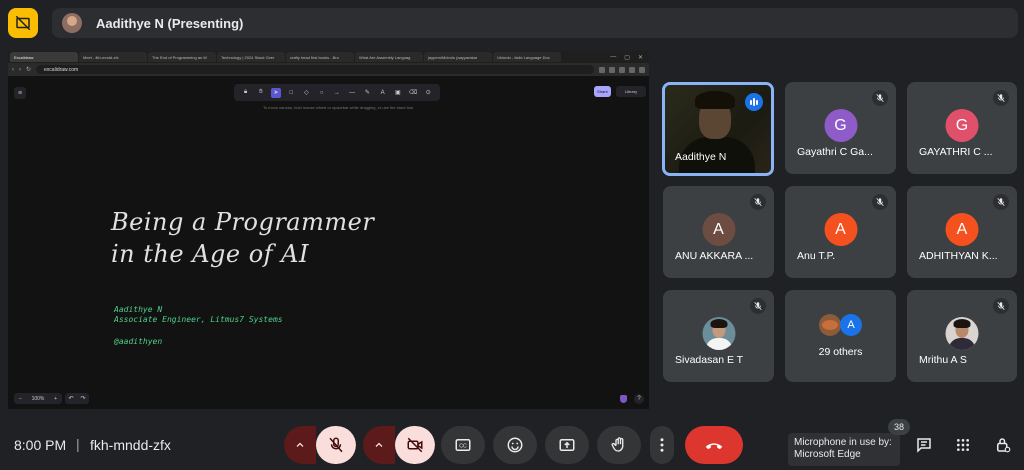  Describe the element at coordinates (20, 93) in the screenshot. I see `hamburger-menu-icon: ≡` at that location.